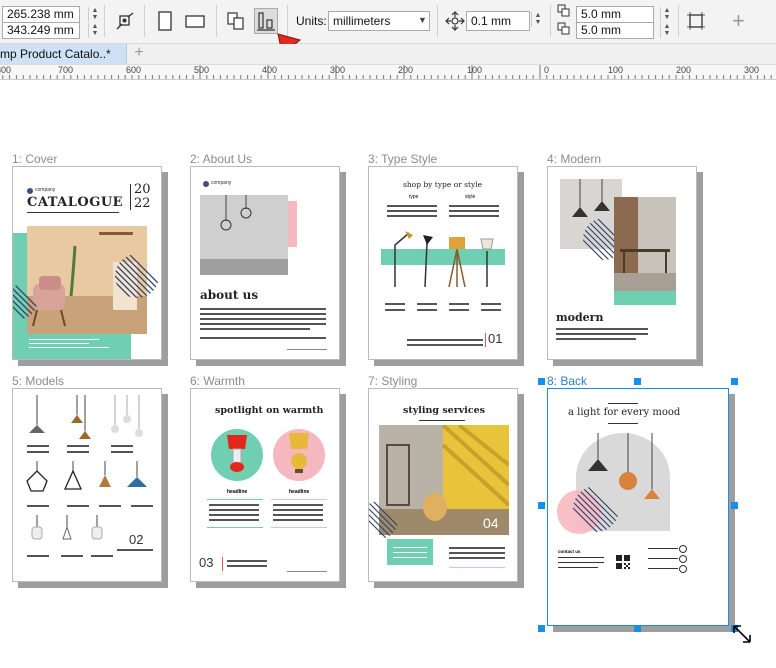 The image size is (776, 668). I want to click on page-thumbnail-about-us: company about us, so click(265, 263).